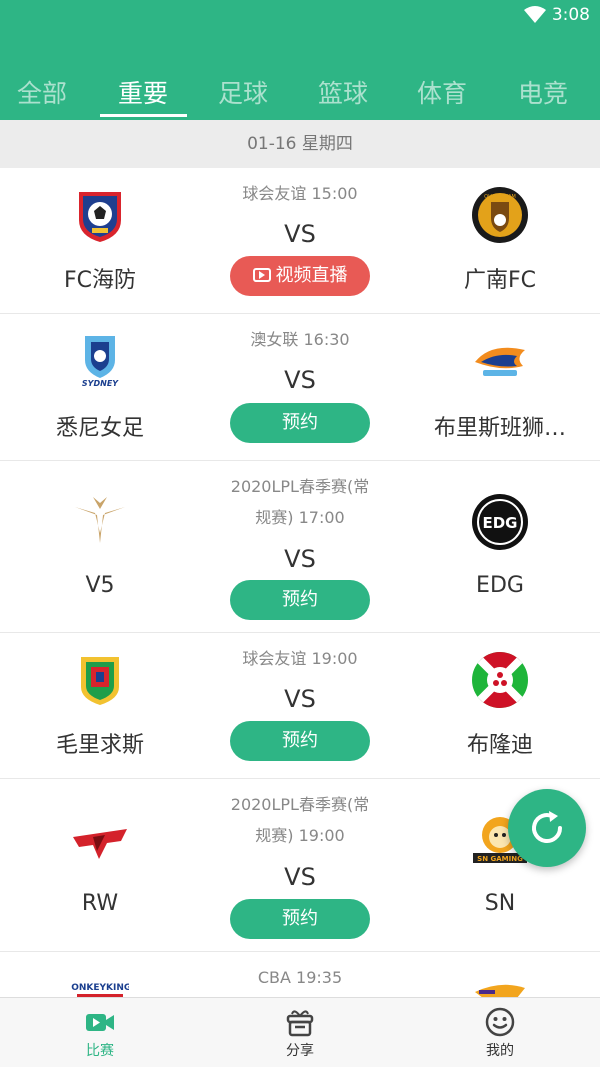  What do you see at coordinates (100, 585) in the screenshot?
I see `home-team-name: V5` at bounding box center [100, 585].